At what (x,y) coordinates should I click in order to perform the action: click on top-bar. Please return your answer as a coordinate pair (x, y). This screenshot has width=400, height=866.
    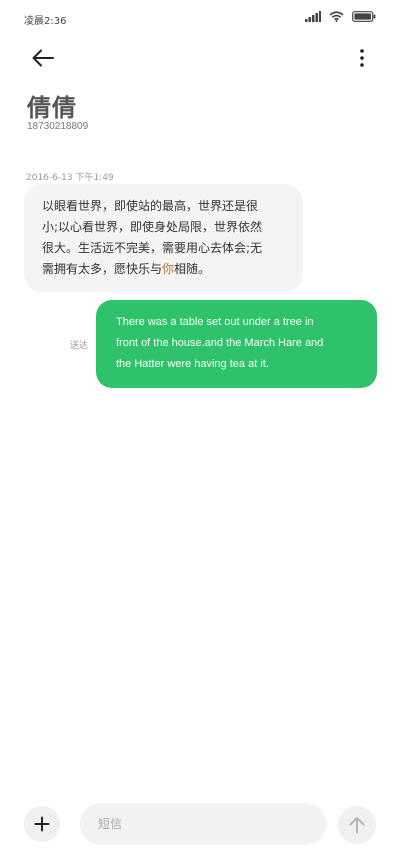
    Looking at the image, I should click on (200, 58).